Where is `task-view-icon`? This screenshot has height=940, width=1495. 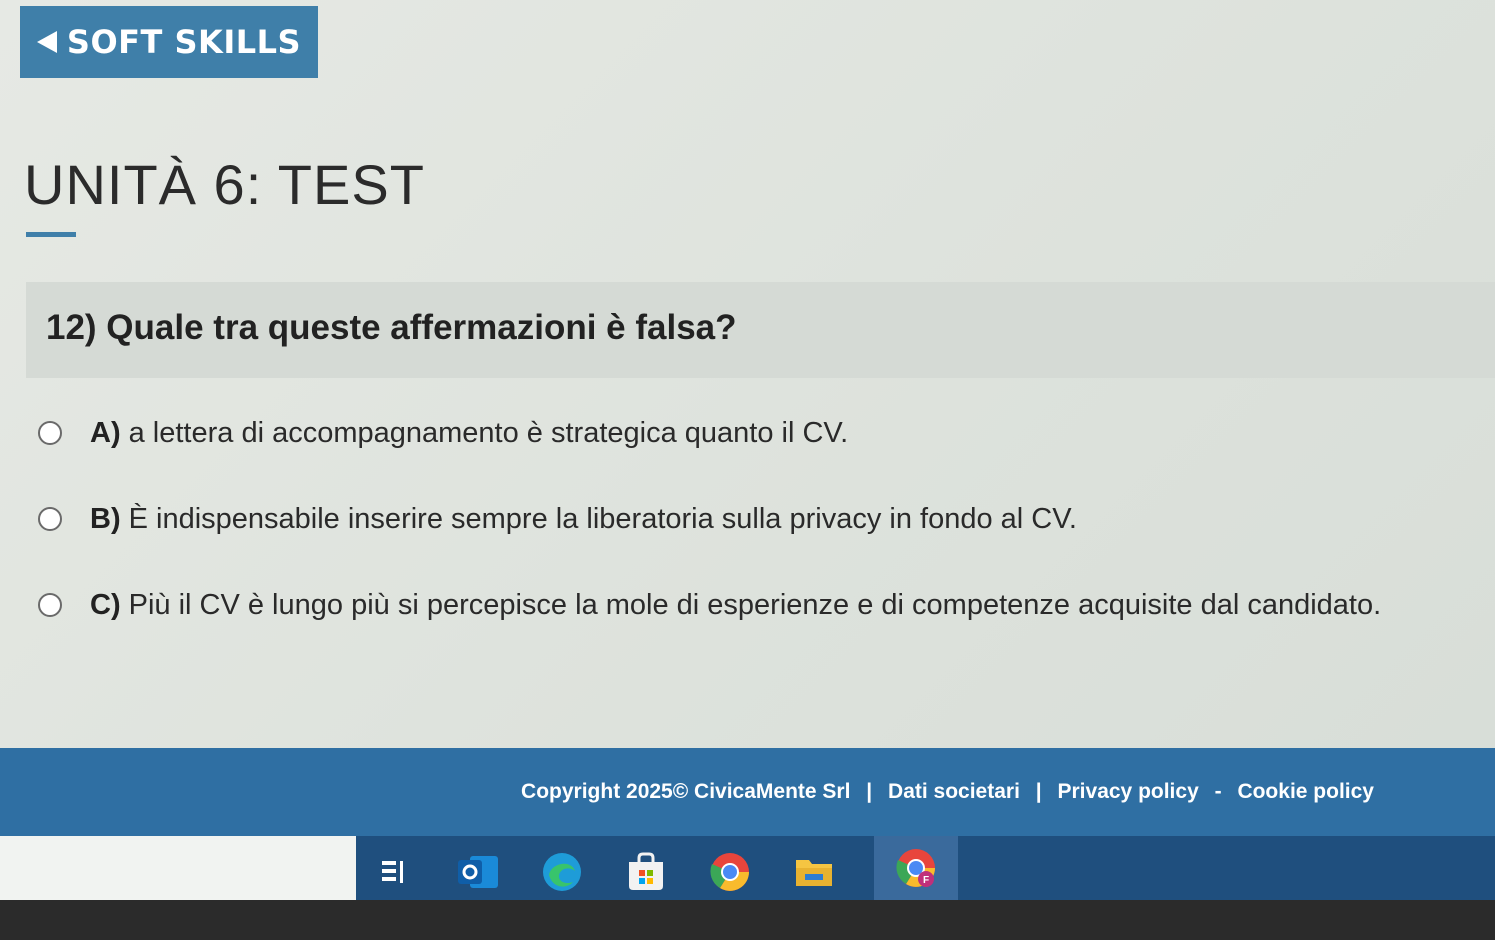 task-view-icon is located at coordinates (394, 872).